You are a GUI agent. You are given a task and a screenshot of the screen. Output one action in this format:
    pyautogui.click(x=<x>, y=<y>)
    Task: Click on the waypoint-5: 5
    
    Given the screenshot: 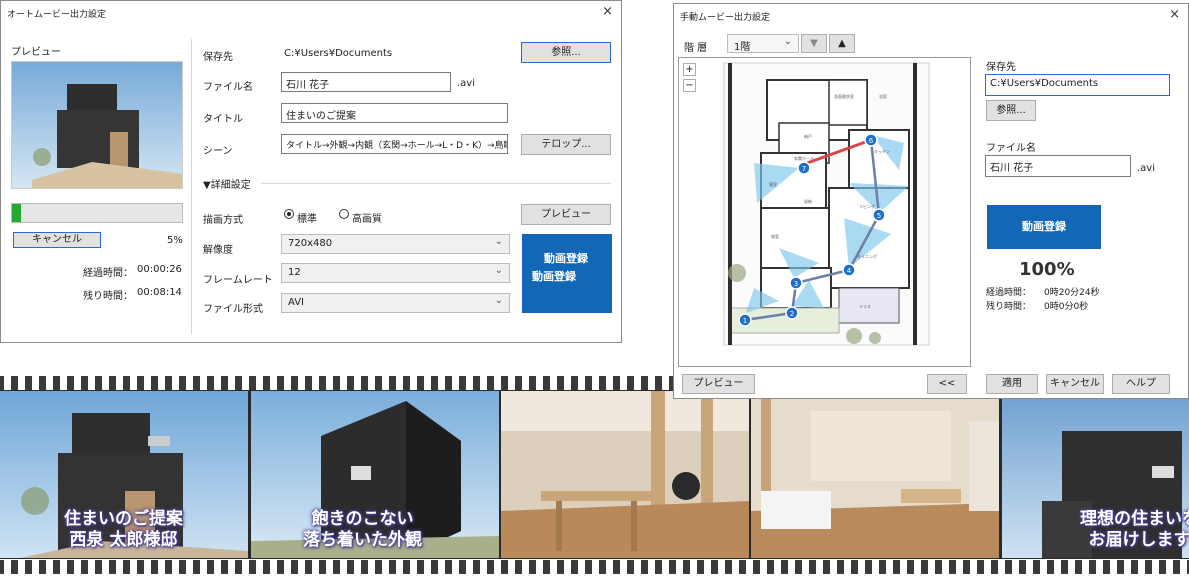 What is the action you would take?
    pyautogui.click(x=879, y=216)
    